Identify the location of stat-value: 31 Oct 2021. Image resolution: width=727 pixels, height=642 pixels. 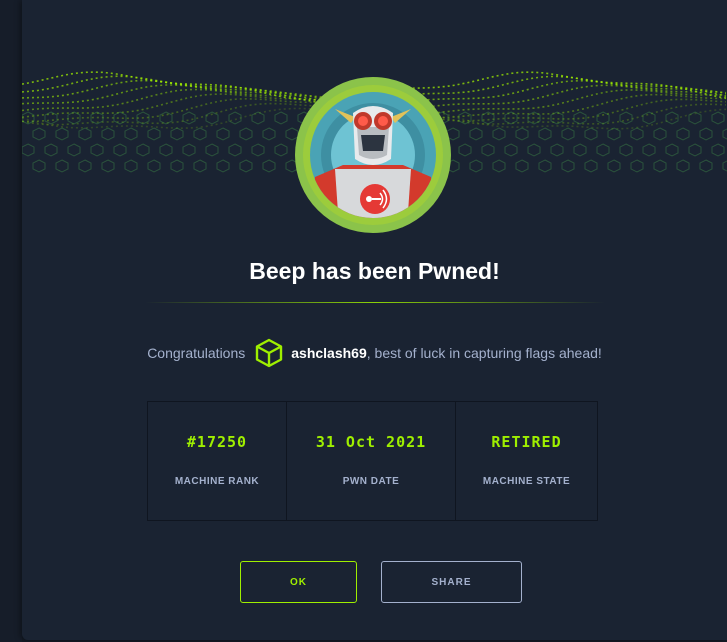
(371, 442).